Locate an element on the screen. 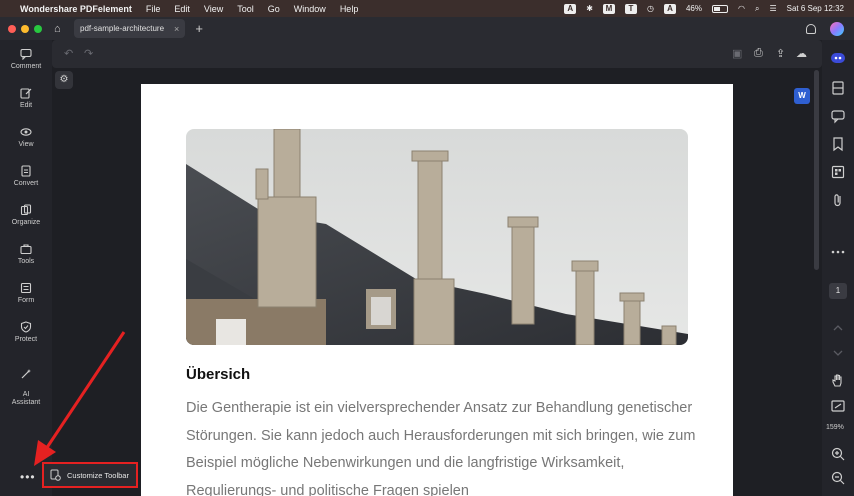  eye-icon is located at coordinates (26, 132).